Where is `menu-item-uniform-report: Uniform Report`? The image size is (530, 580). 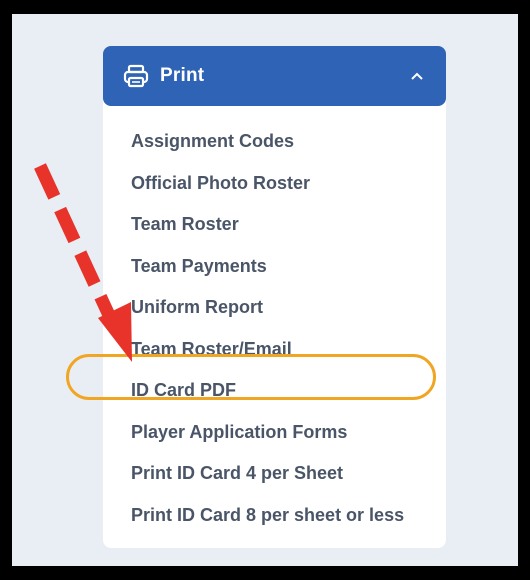
menu-item-uniform-report: Uniform Report is located at coordinates (267, 312).